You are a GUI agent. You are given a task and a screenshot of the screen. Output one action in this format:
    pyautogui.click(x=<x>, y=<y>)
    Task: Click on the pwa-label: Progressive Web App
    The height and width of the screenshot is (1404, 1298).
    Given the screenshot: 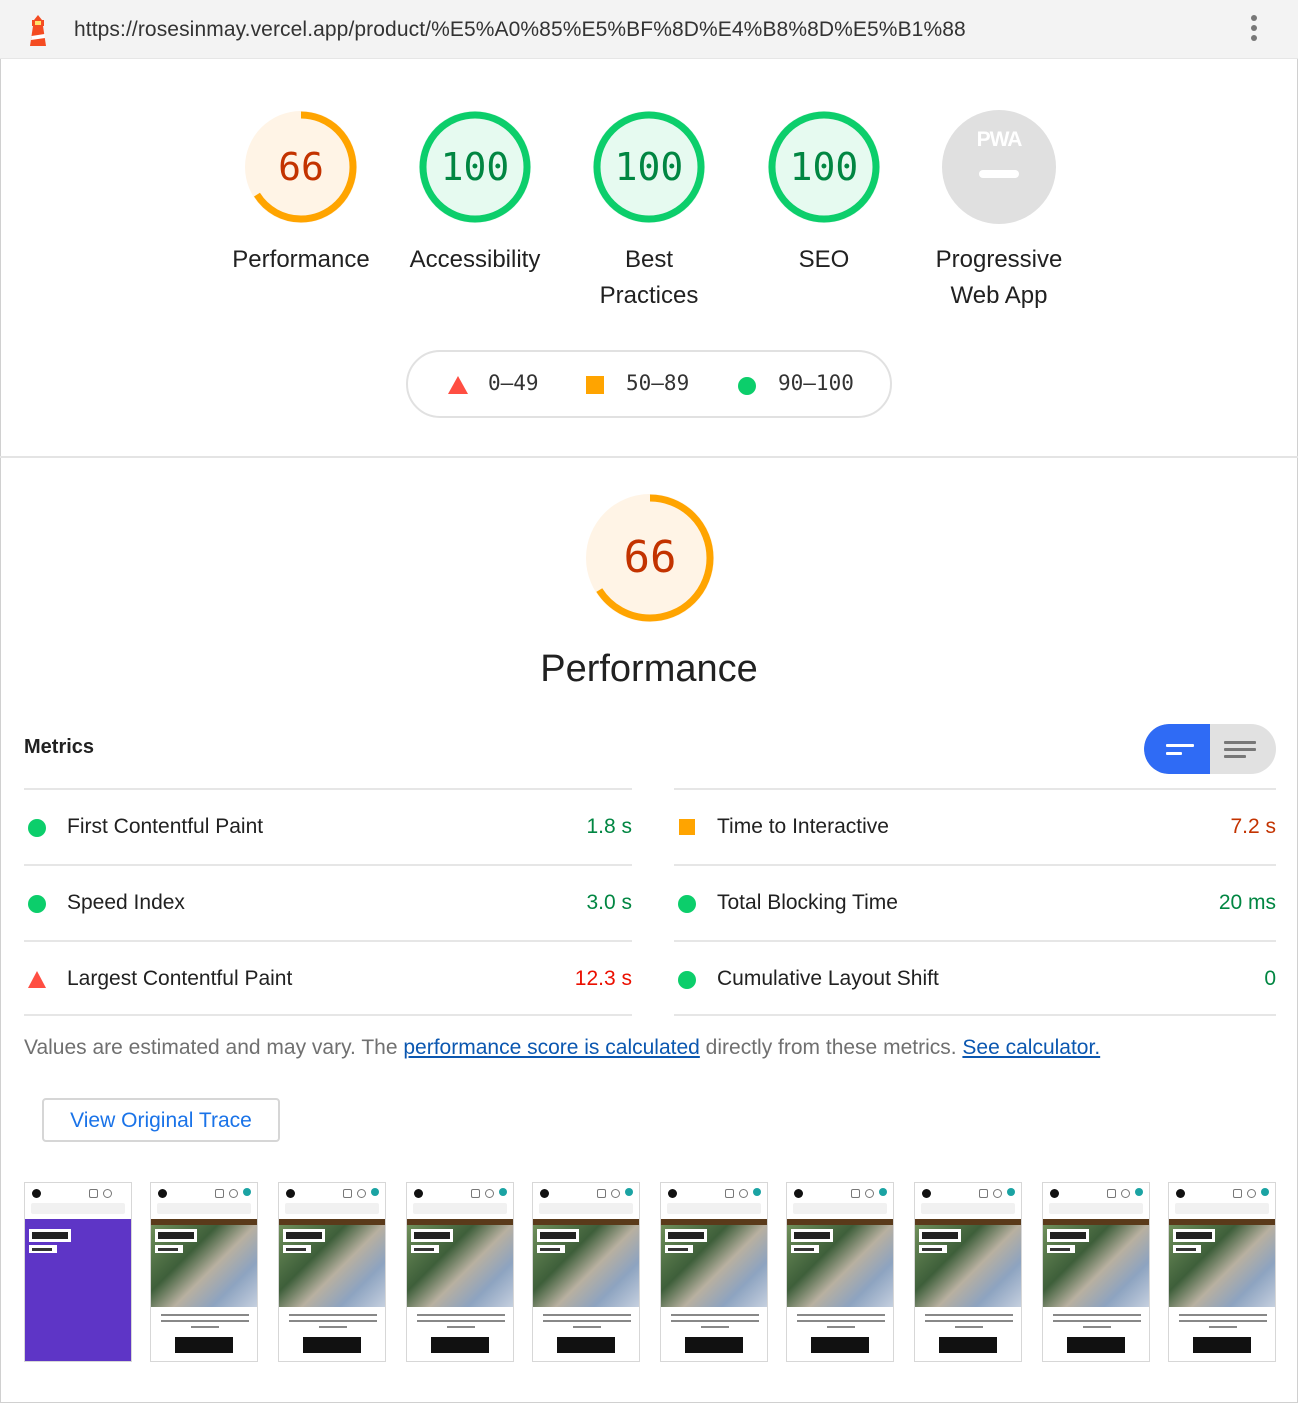 What is the action you would take?
    pyautogui.click(x=999, y=278)
    